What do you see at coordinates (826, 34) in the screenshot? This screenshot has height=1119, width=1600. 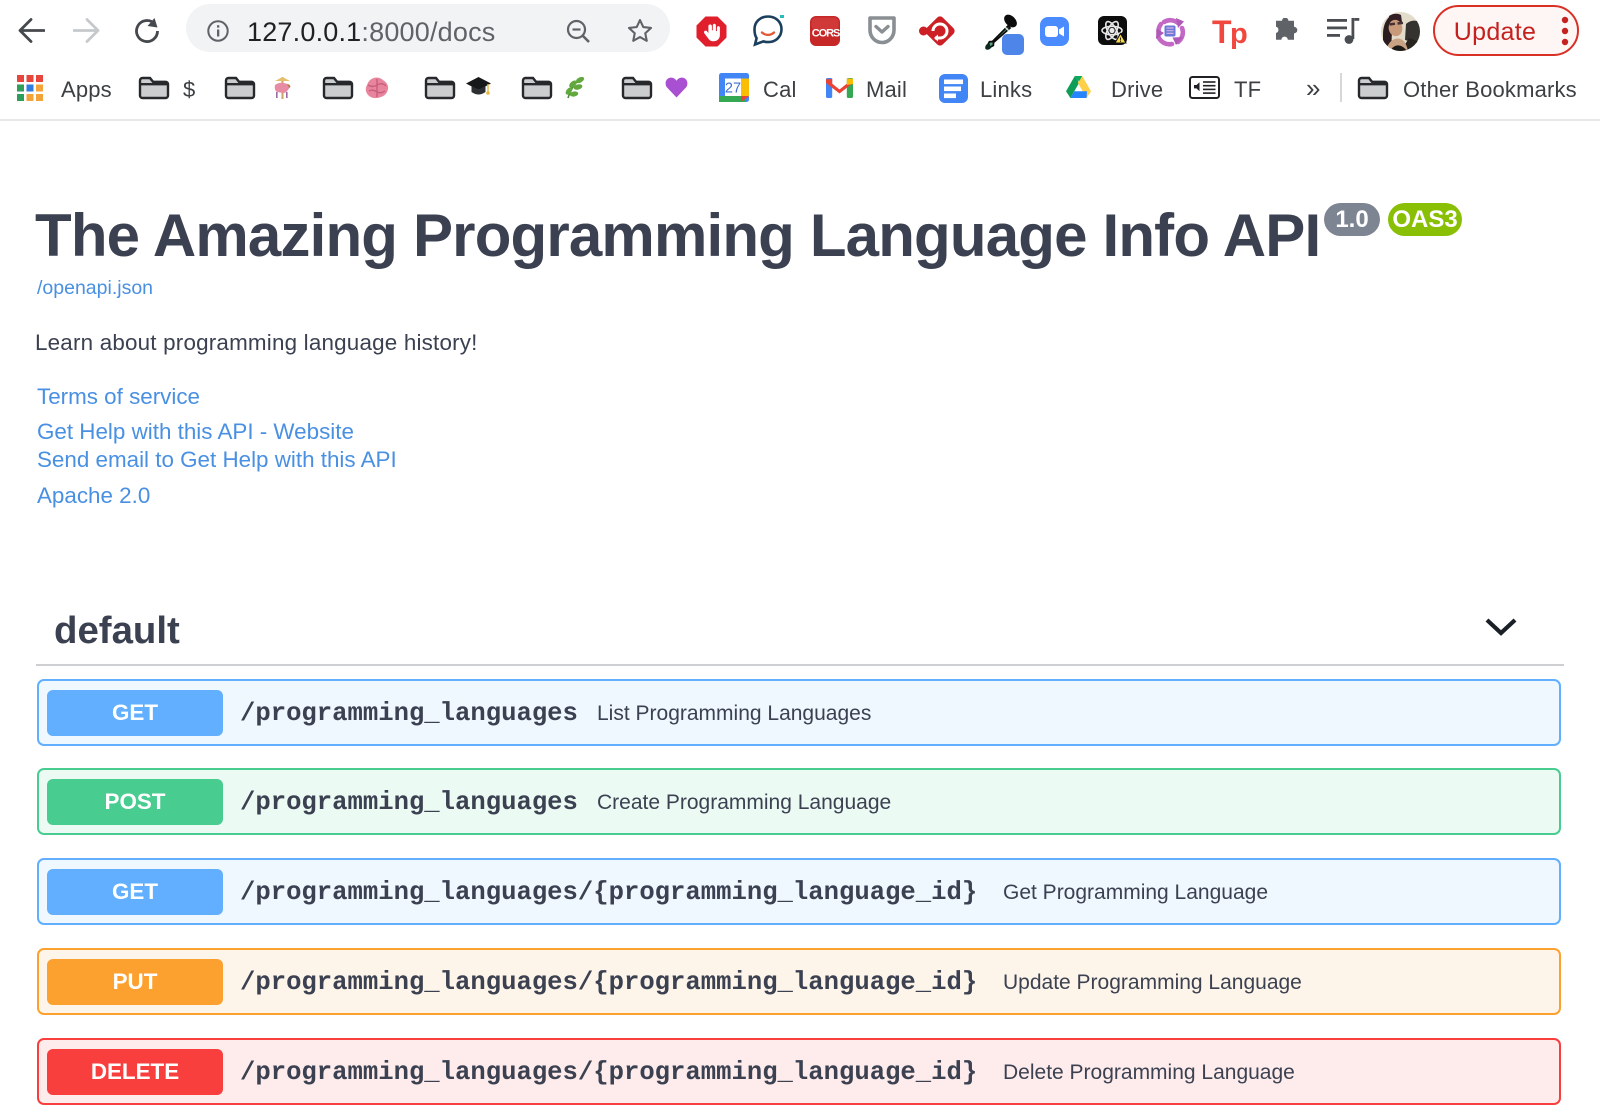 I see `svg-text: CORS` at bounding box center [826, 34].